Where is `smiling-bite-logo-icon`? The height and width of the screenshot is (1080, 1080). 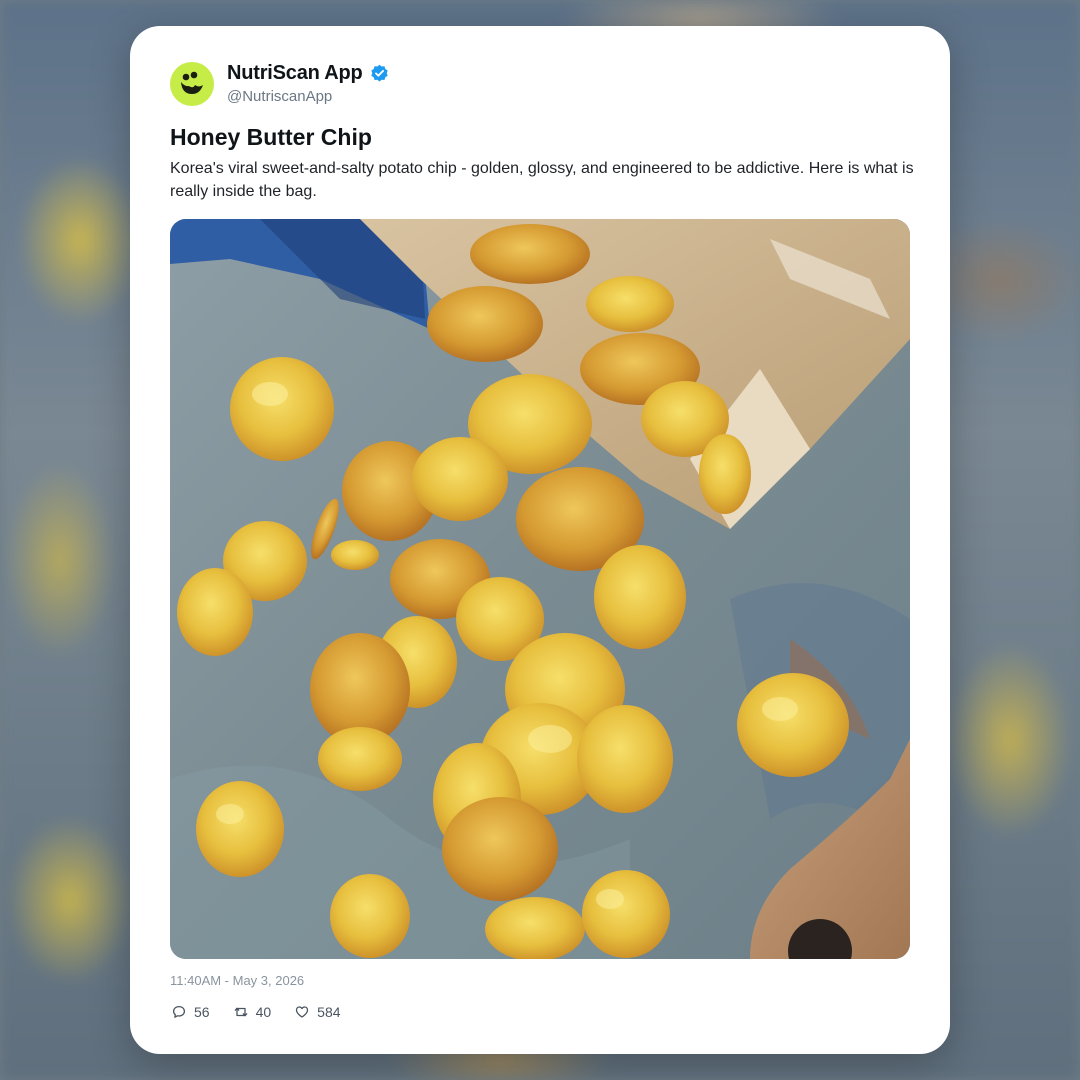 smiling-bite-logo-icon is located at coordinates (192, 82).